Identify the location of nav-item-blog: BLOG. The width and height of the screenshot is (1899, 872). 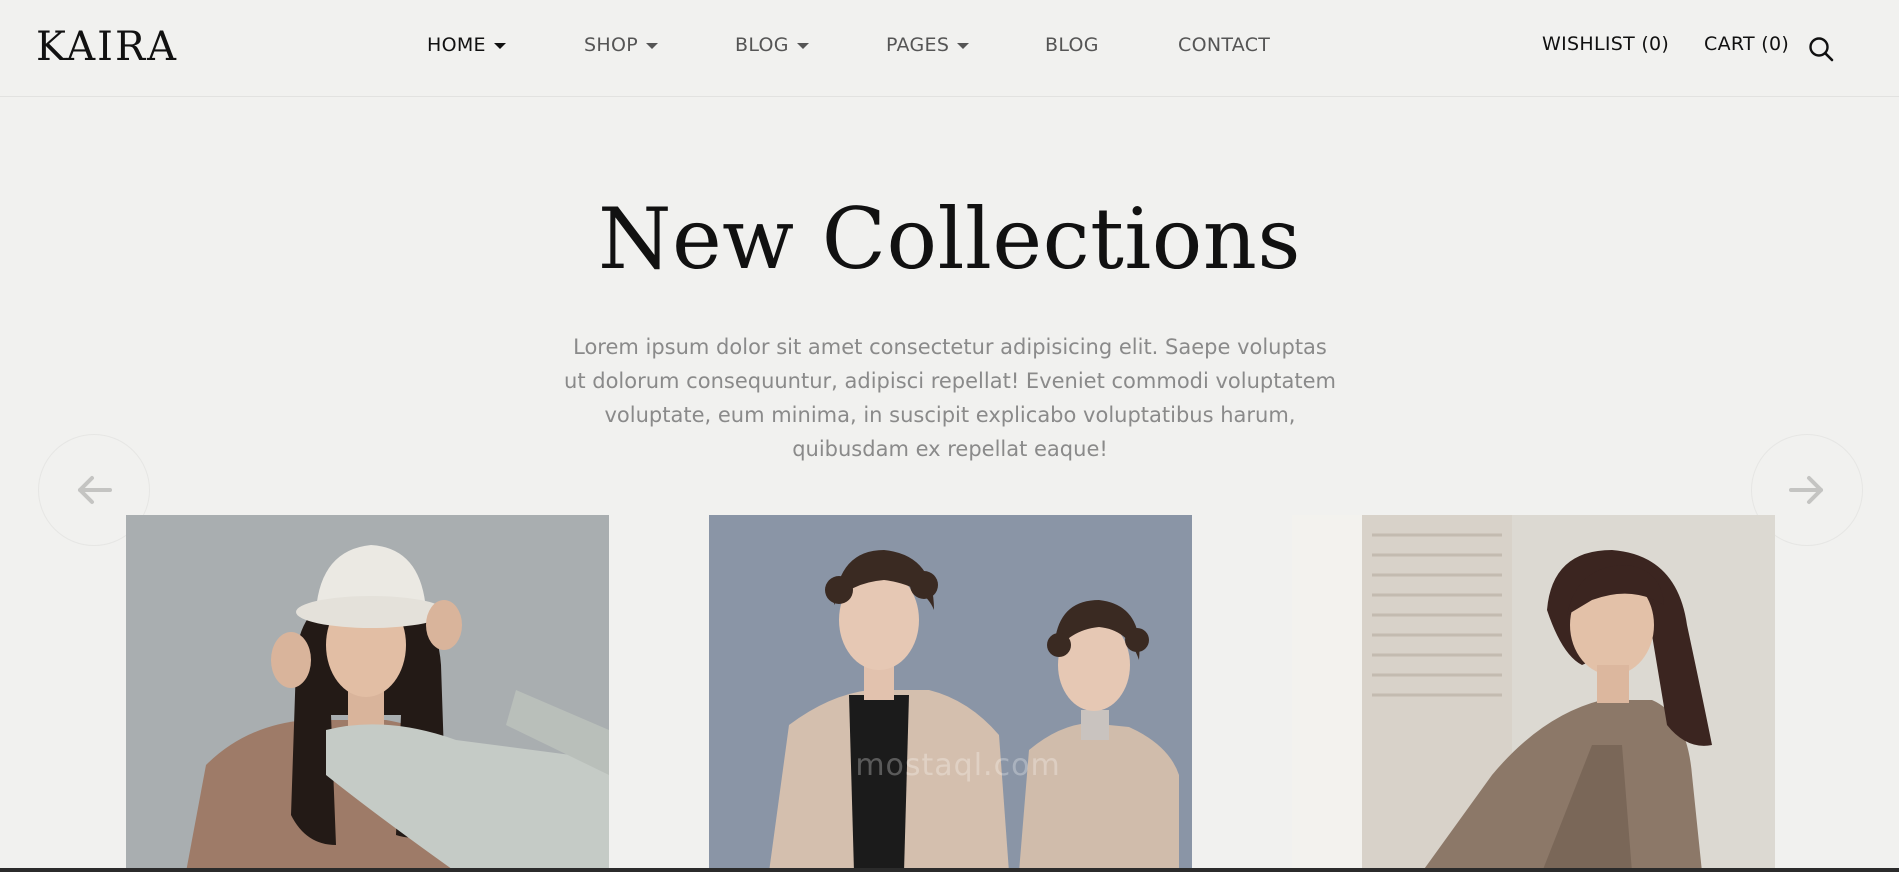
(1072, 45).